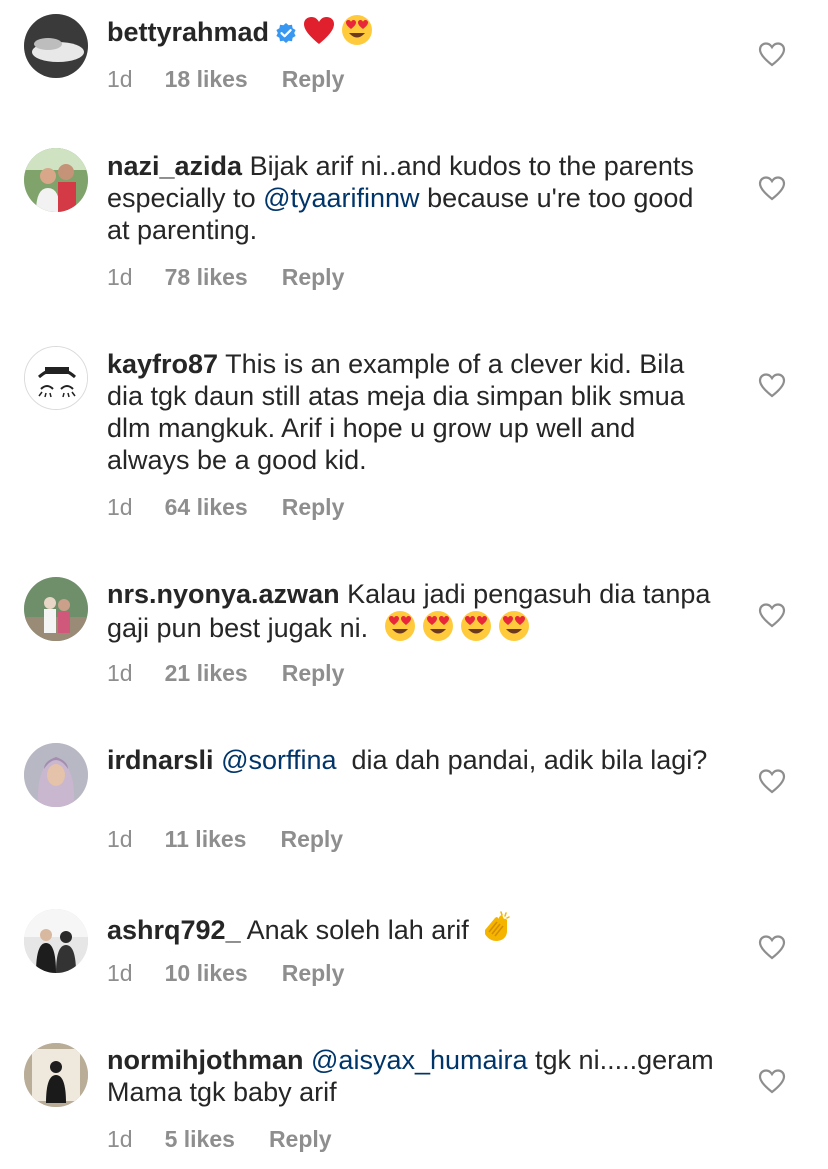  Describe the element at coordinates (223, 594) in the screenshot. I see `username: nrs.nyonya.azwan` at that location.